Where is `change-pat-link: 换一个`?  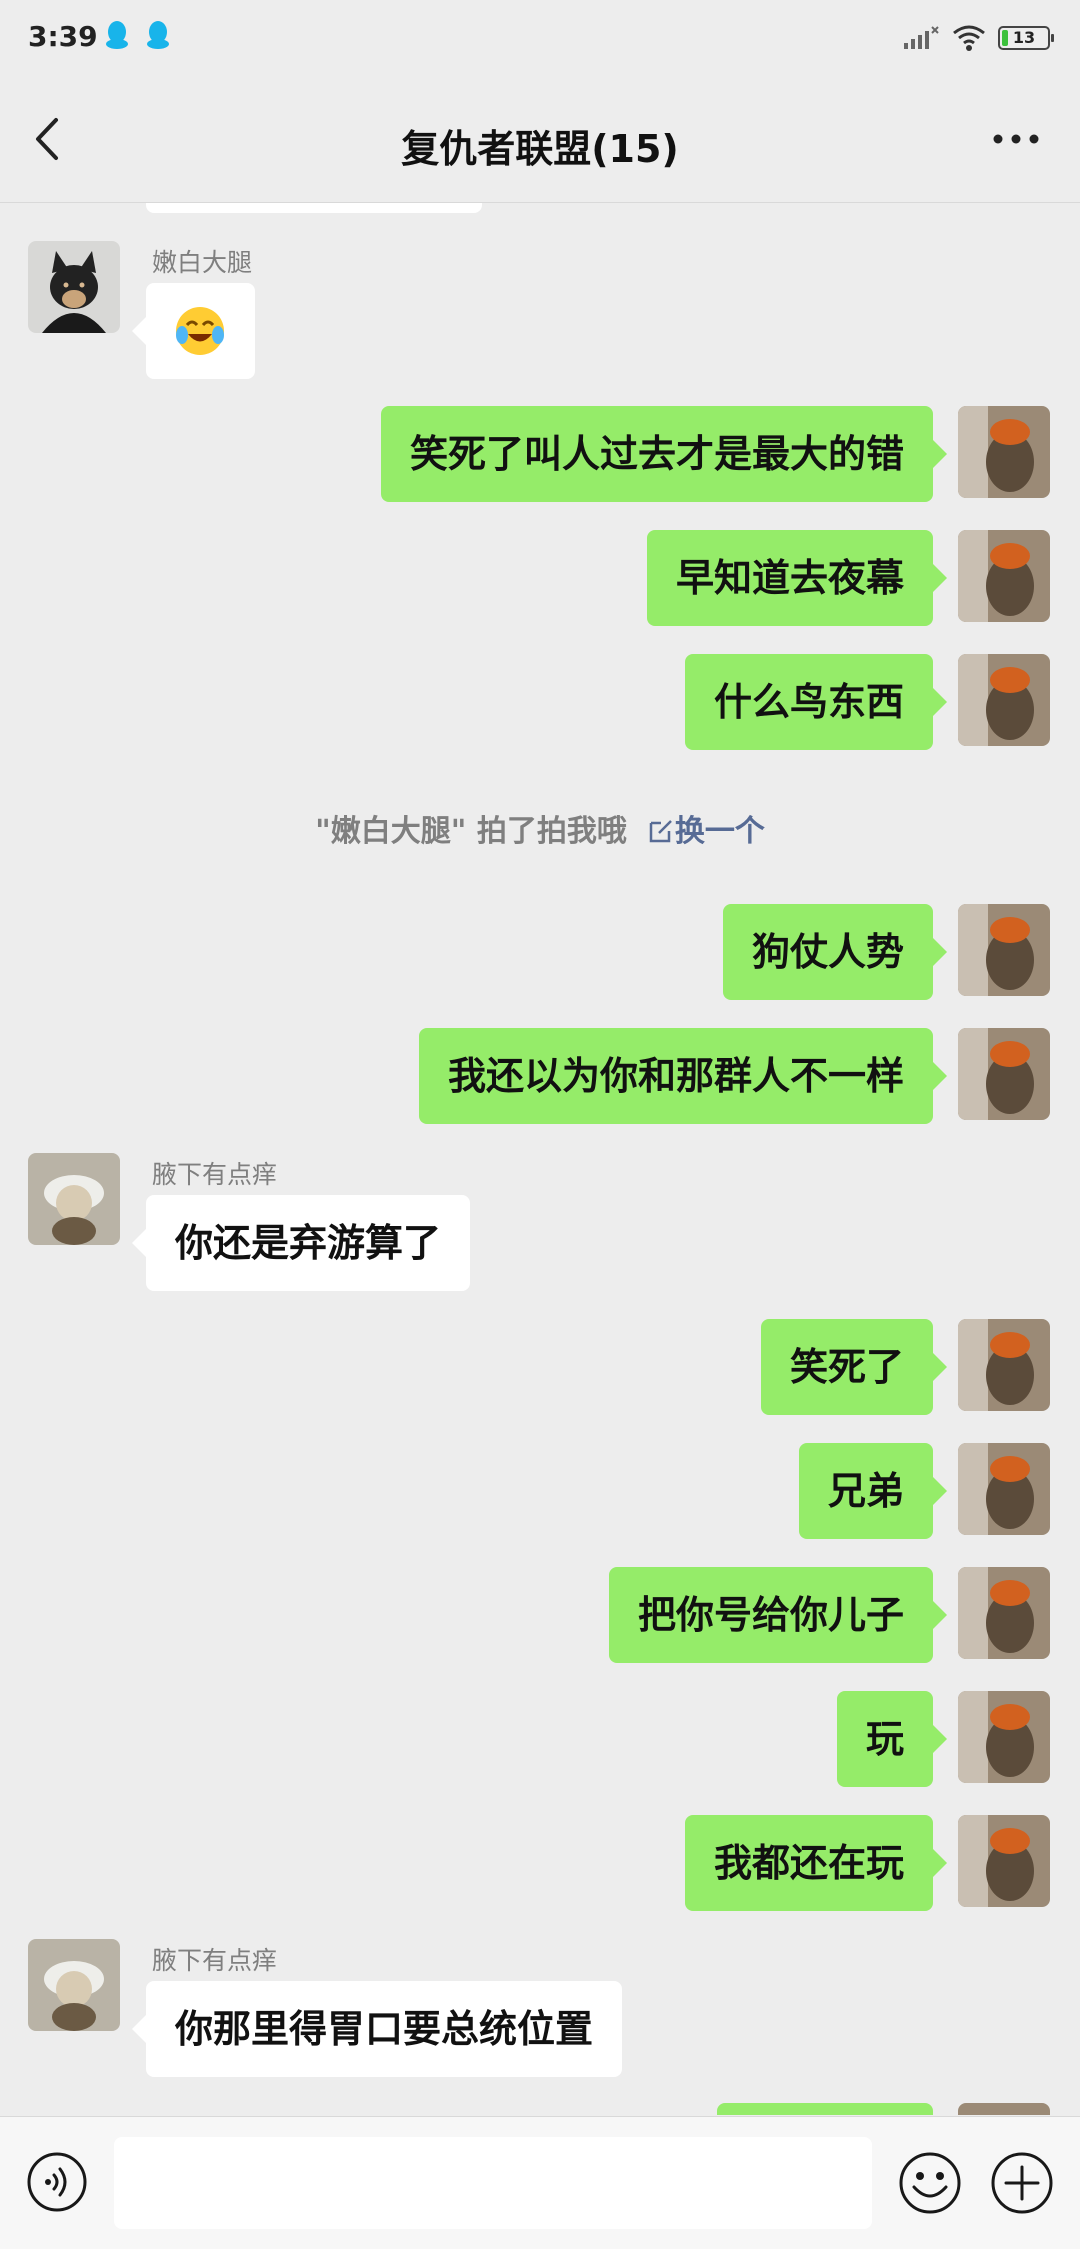 change-pat-link: 换一个 is located at coordinates (706, 831).